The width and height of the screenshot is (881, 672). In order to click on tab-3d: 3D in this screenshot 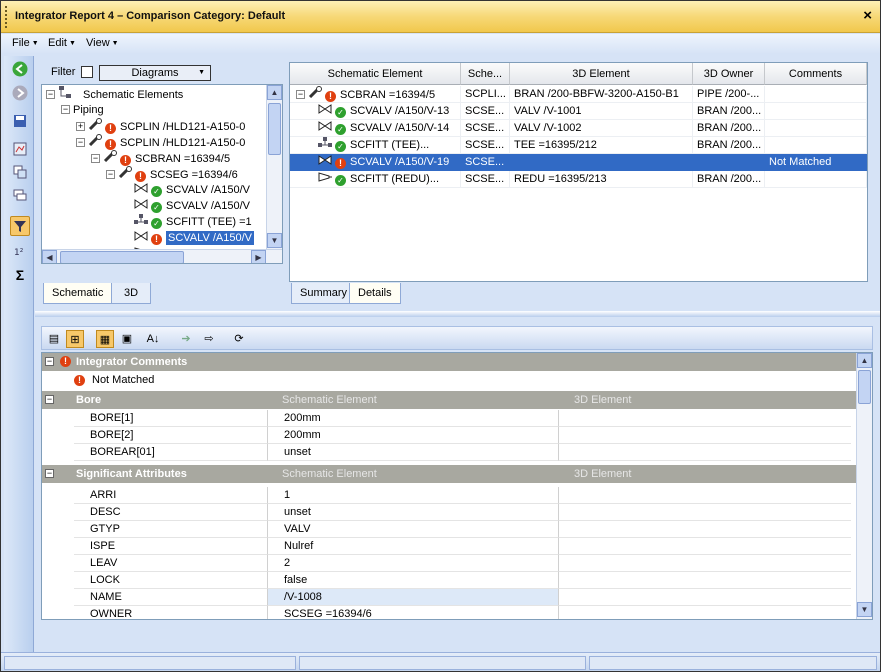, I will do `click(131, 293)`.